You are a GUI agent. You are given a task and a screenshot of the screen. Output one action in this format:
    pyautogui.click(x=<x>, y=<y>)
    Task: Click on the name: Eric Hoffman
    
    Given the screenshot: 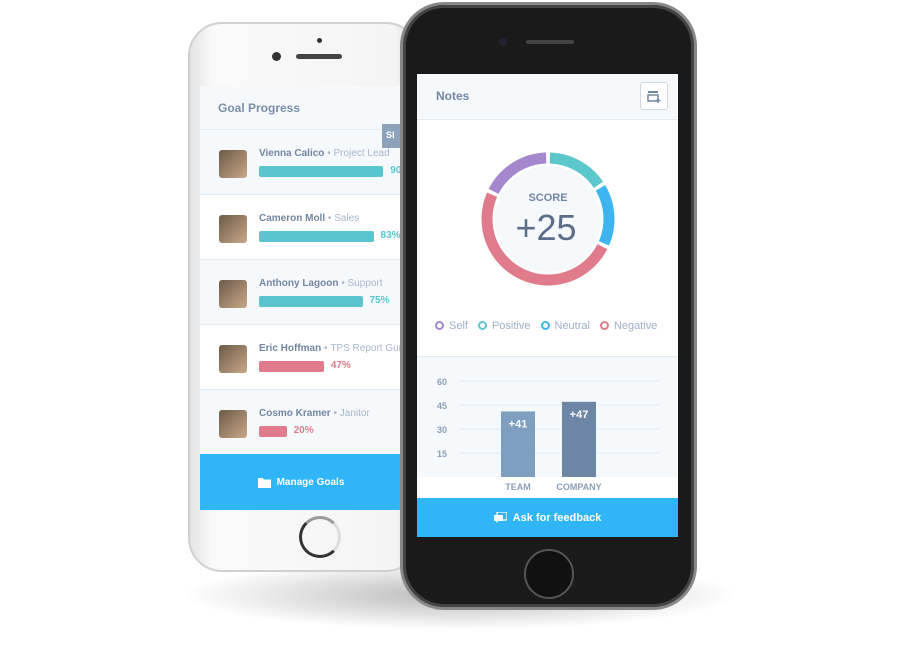 What is the action you would take?
    pyautogui.click(x=290, y=348)
    